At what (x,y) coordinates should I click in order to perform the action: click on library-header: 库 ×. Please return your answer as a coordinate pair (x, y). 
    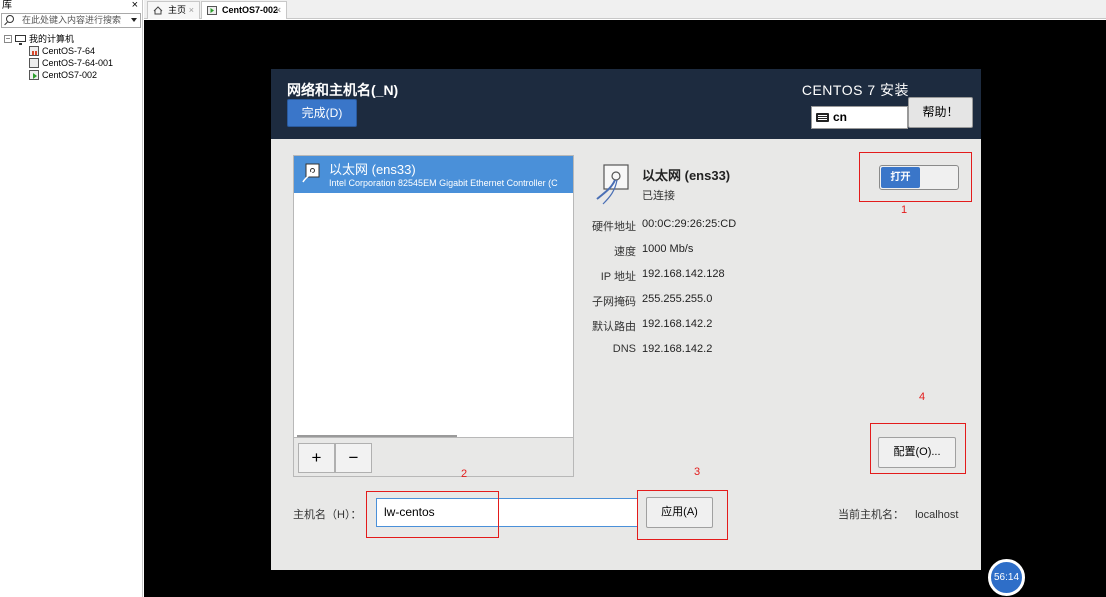
    Looking at the image, I should click on (71, 6).